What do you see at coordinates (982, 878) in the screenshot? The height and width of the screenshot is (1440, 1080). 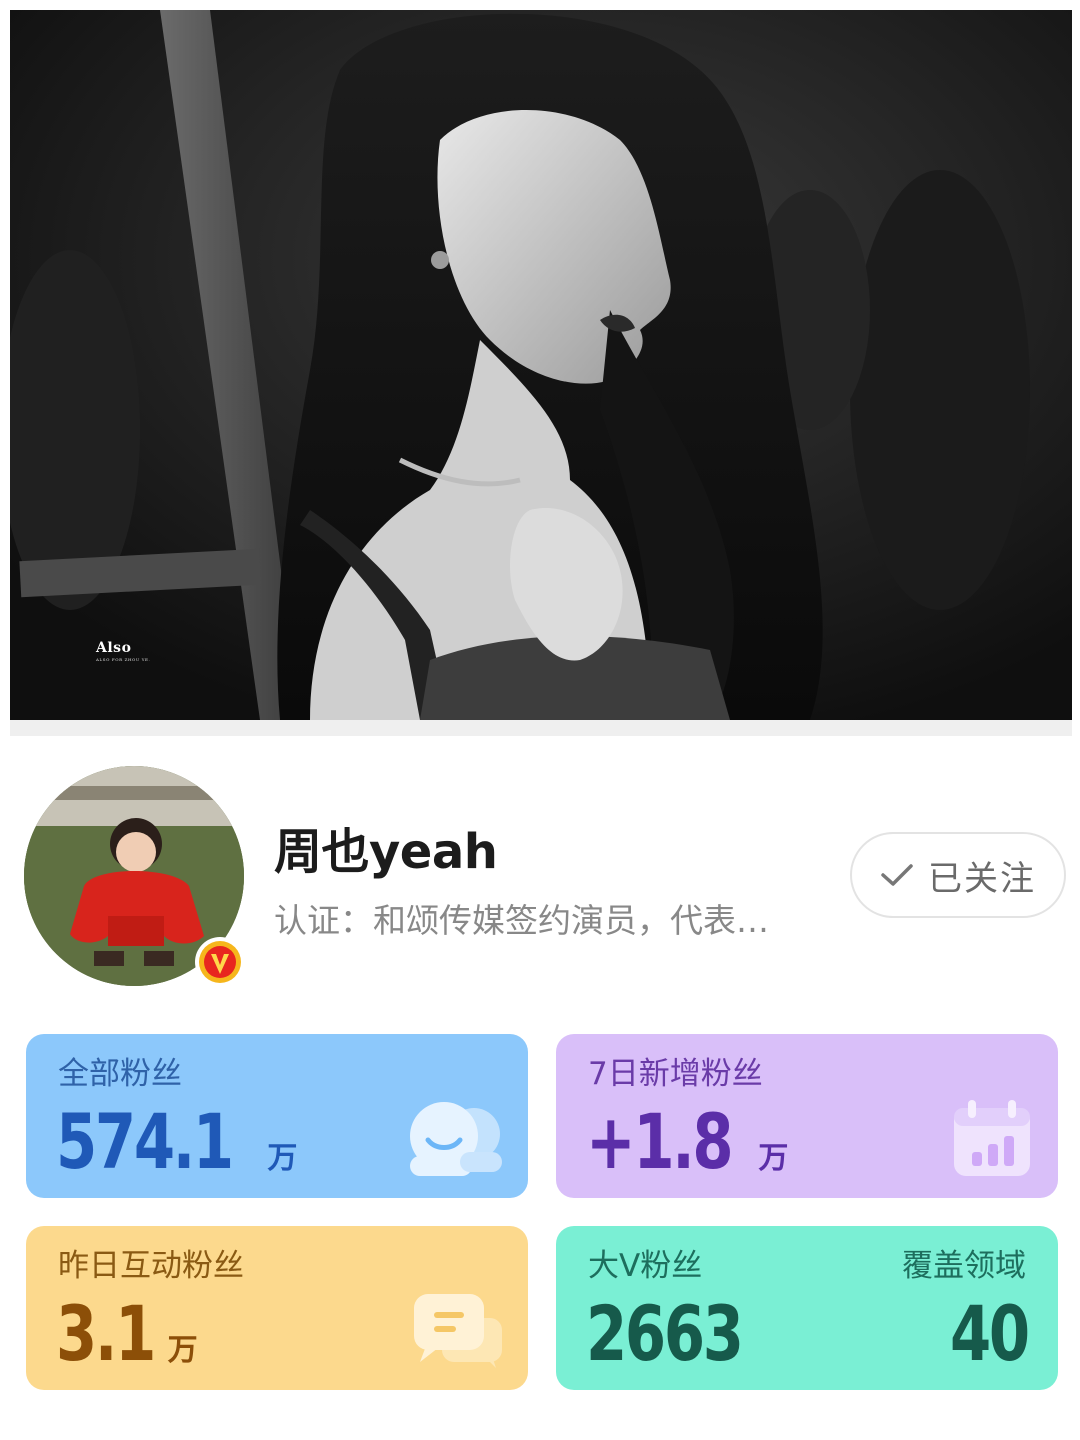 I see `following-label: 已关注` at bounding box center [982, 878].